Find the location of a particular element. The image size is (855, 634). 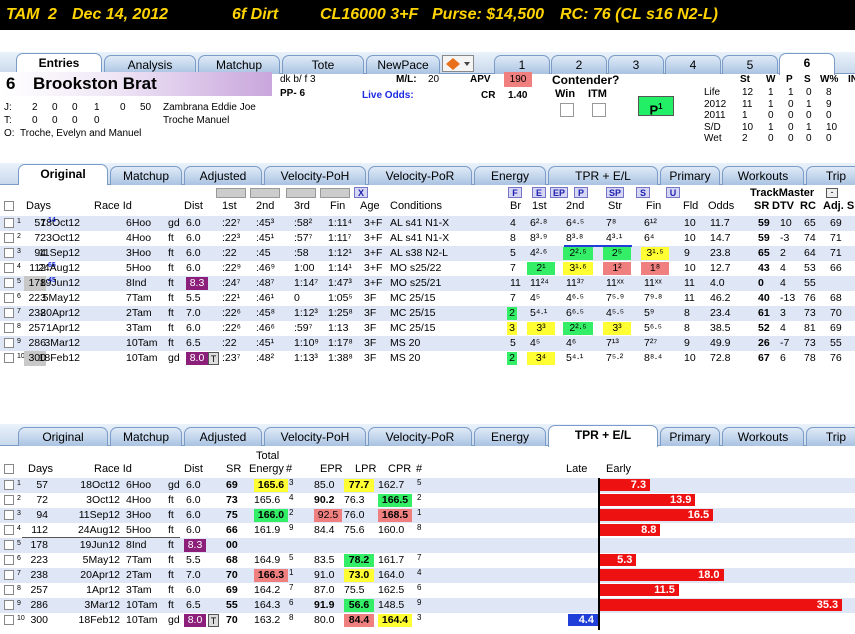

collapse-button: - is located at coordinates (832, 193).